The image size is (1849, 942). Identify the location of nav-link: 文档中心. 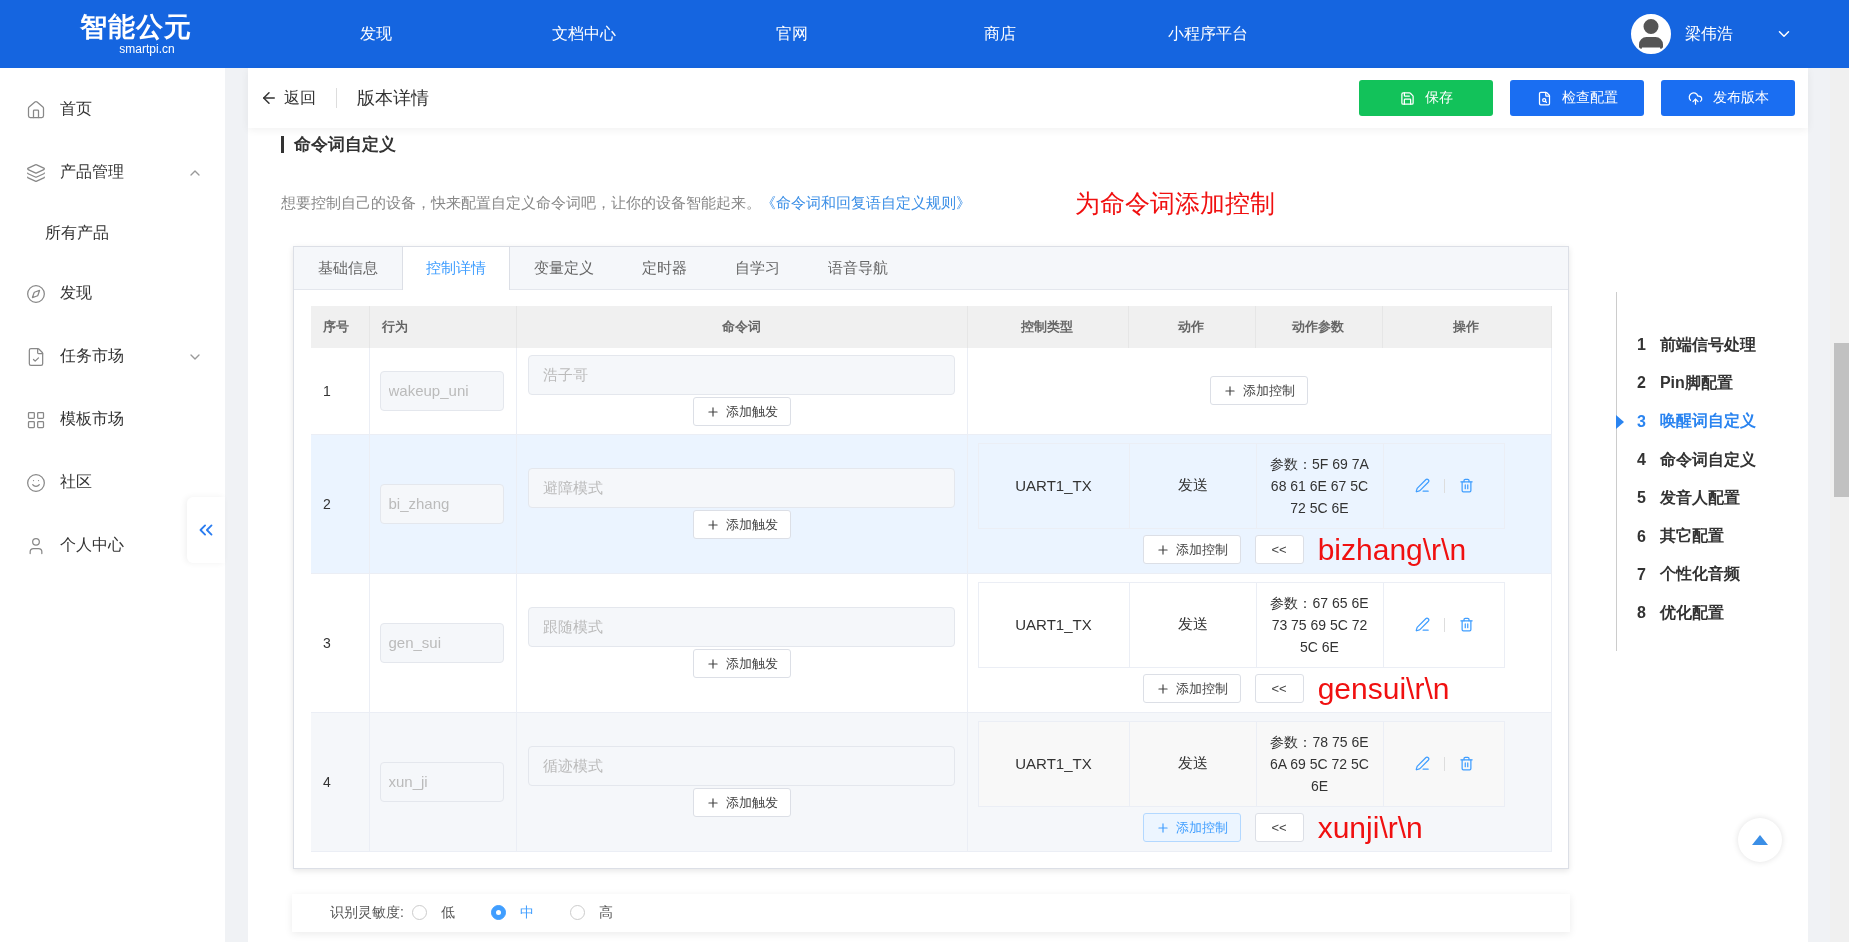
(584, 34).